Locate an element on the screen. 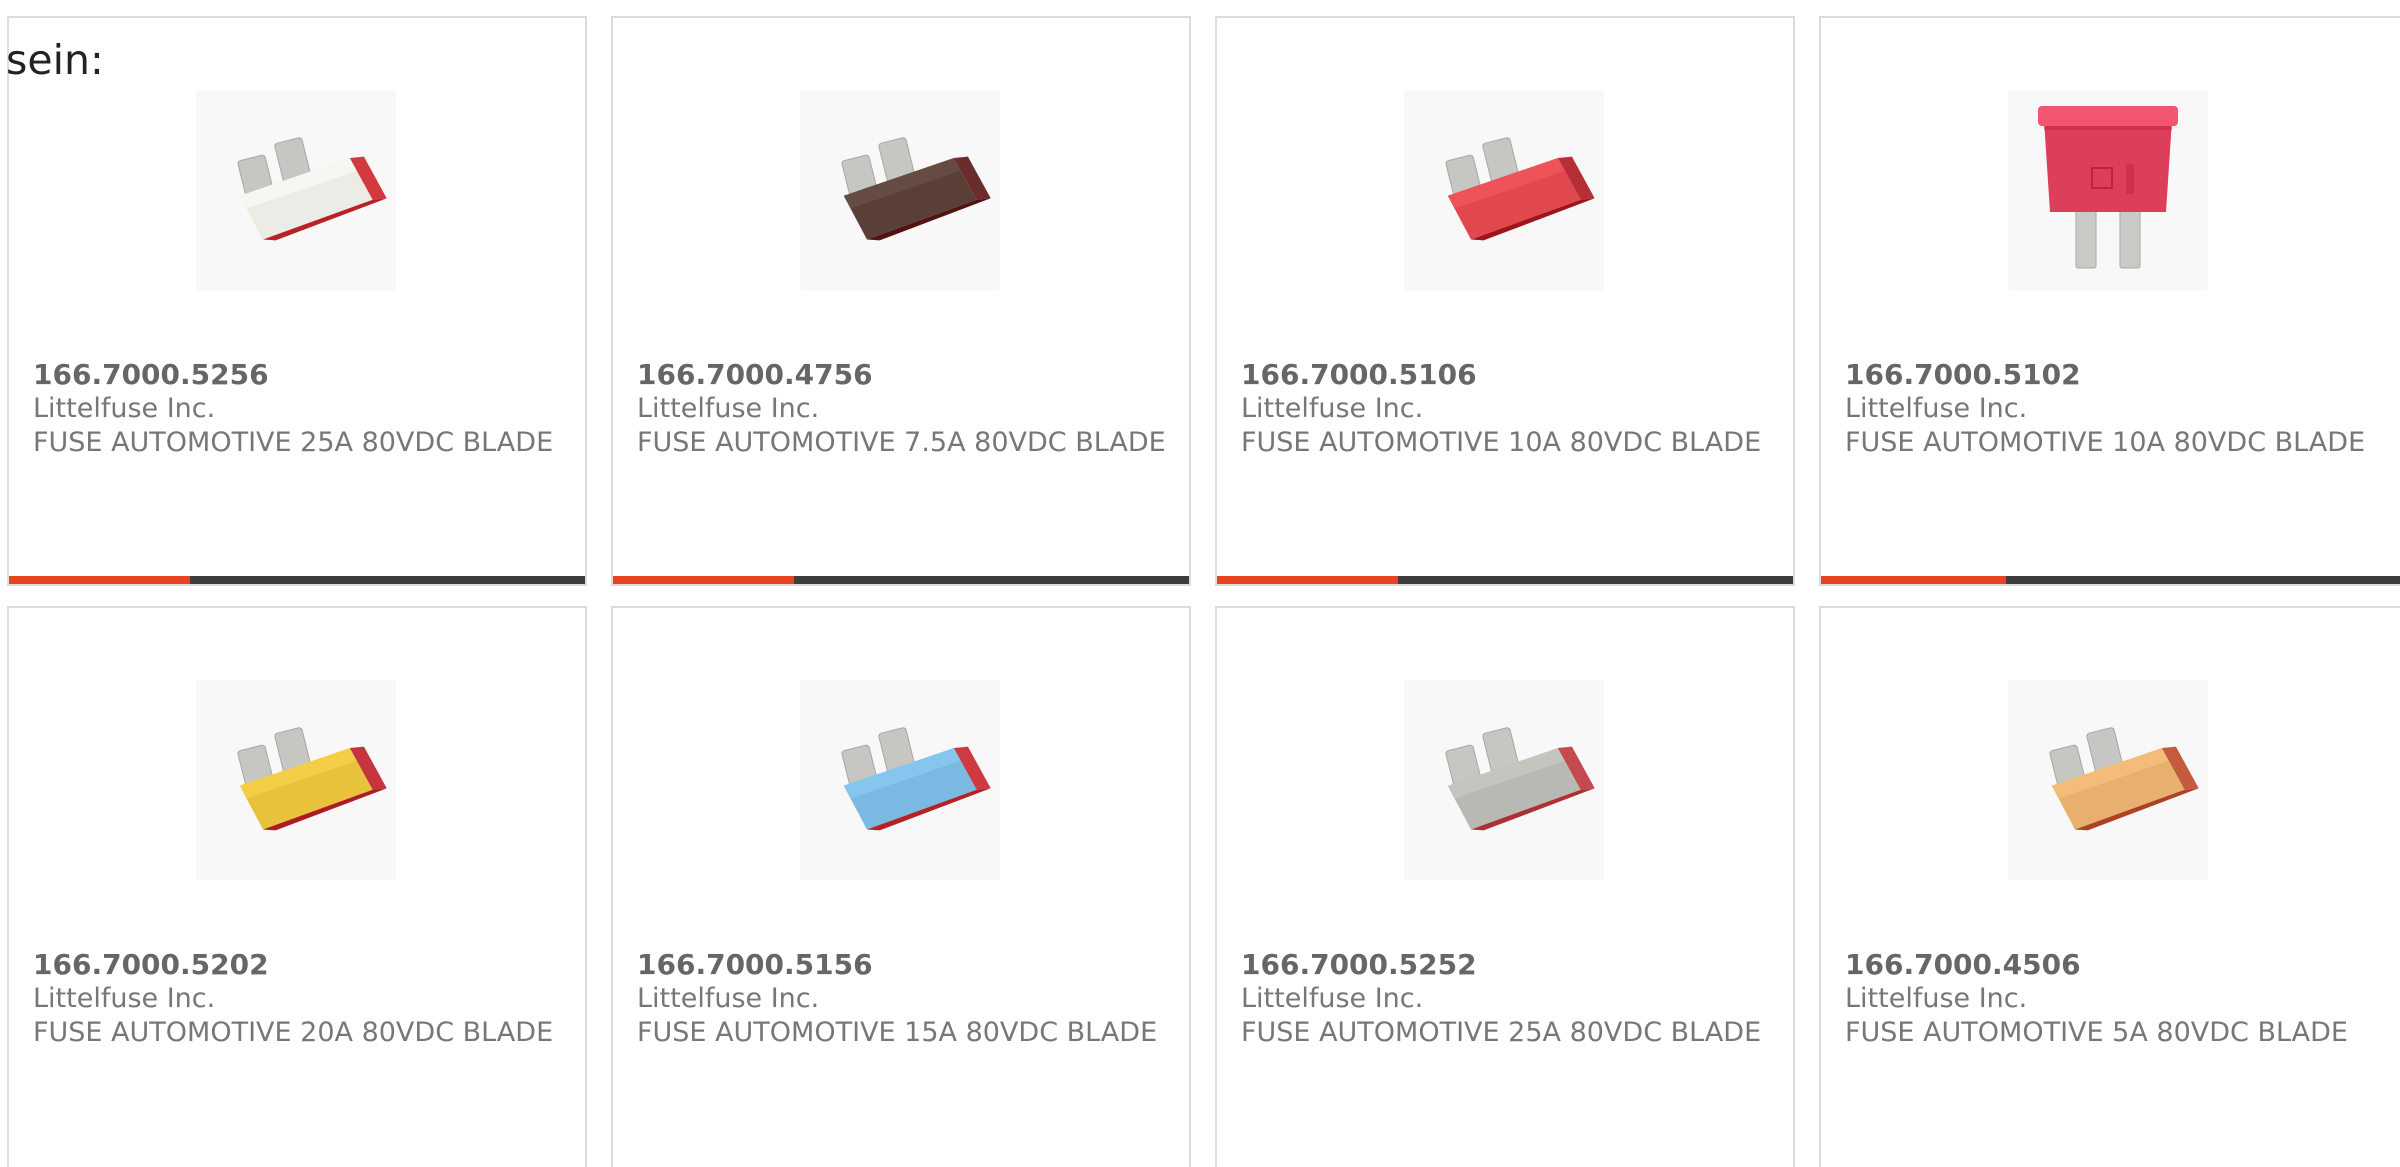 Image resolution: width=2400 pixels, height=1167 pixels. part-number-link: 166.7000.4756 is located at coordinates (907, 375).